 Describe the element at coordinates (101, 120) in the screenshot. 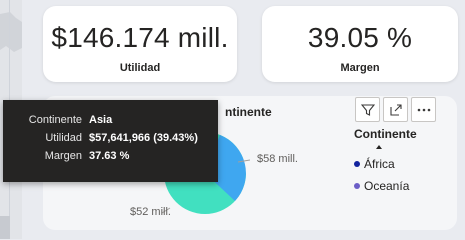

I see `tooltip-value: Asia` at that location.